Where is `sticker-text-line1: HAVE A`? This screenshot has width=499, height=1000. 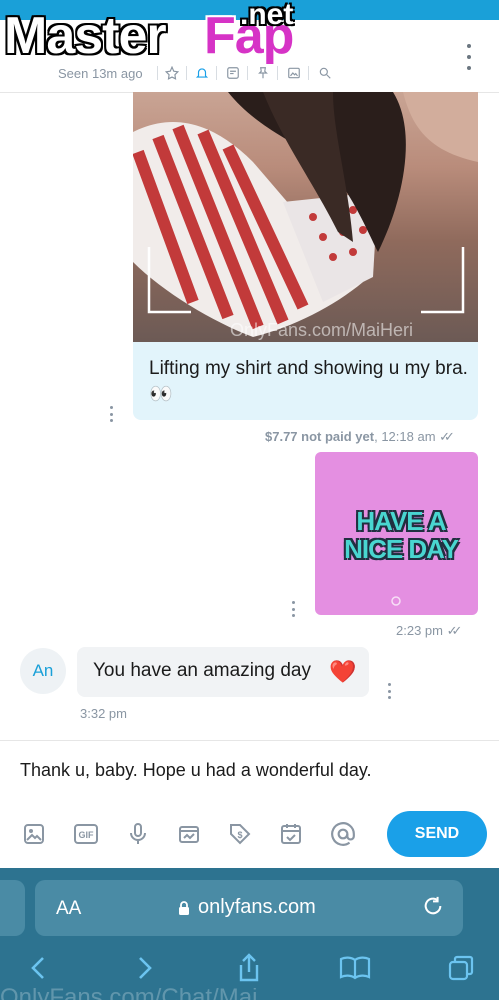
sticker-text-line1: HAVE A is located at coordinates (401, 521).